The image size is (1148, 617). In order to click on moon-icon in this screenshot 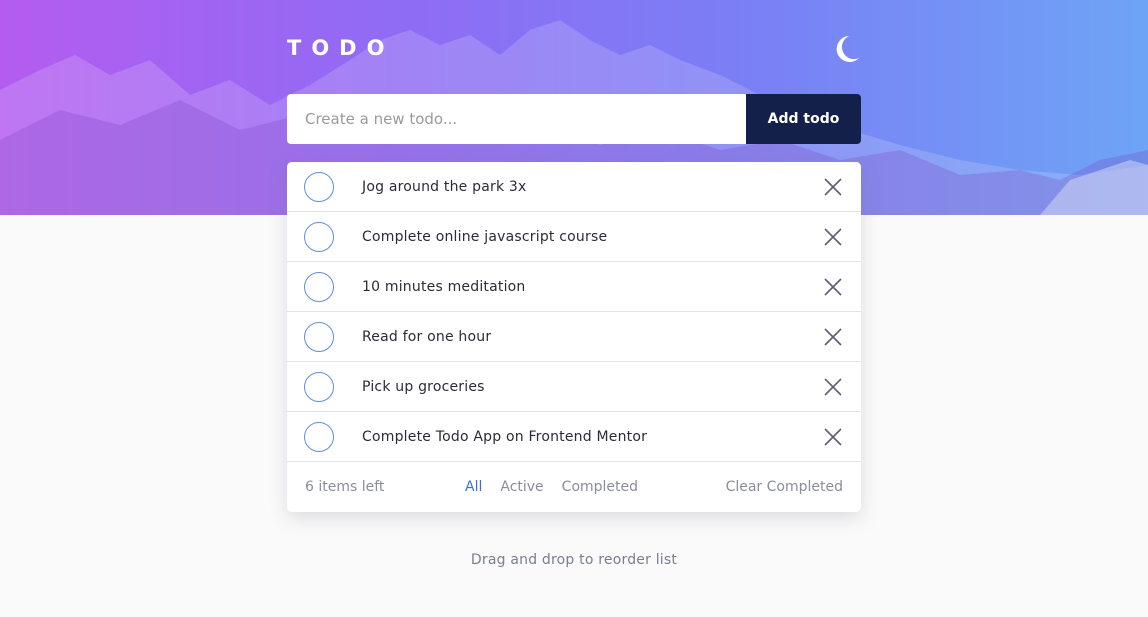, I will do `click(847, 49)`.